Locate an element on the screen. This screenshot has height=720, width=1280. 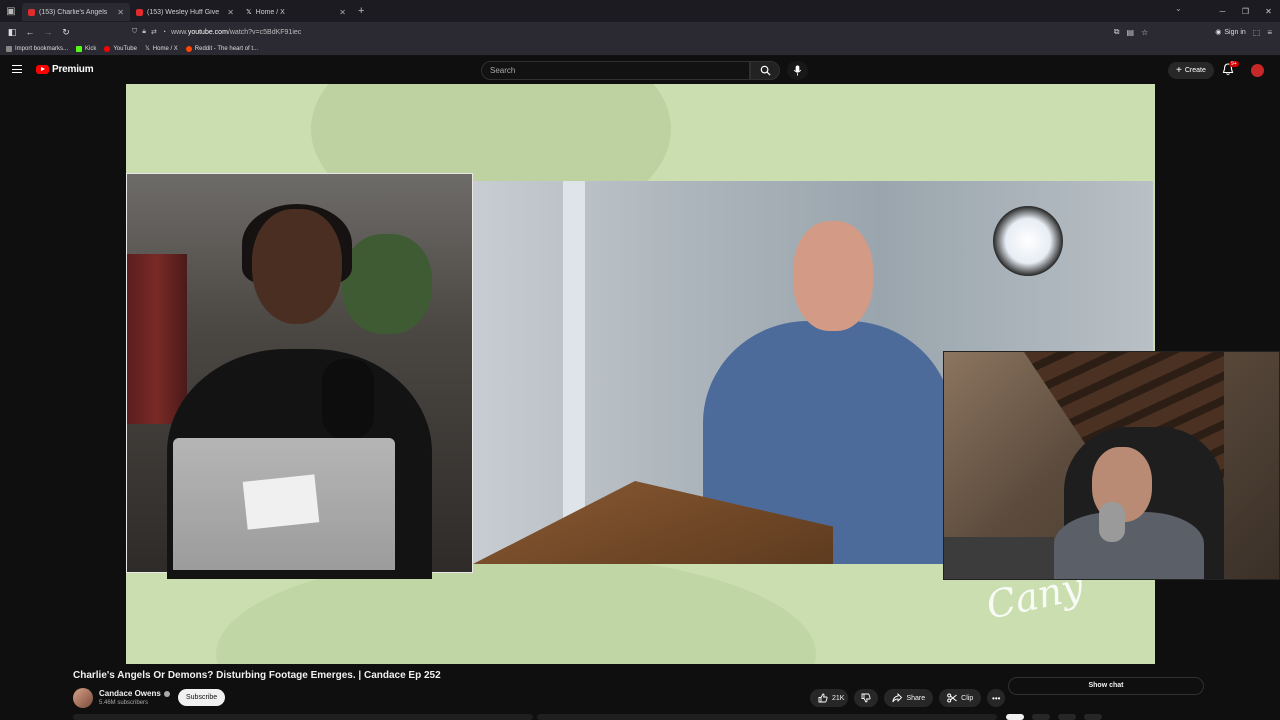
list-all-tabs-icon: ⌄ is located at coordinates (1178, 8).